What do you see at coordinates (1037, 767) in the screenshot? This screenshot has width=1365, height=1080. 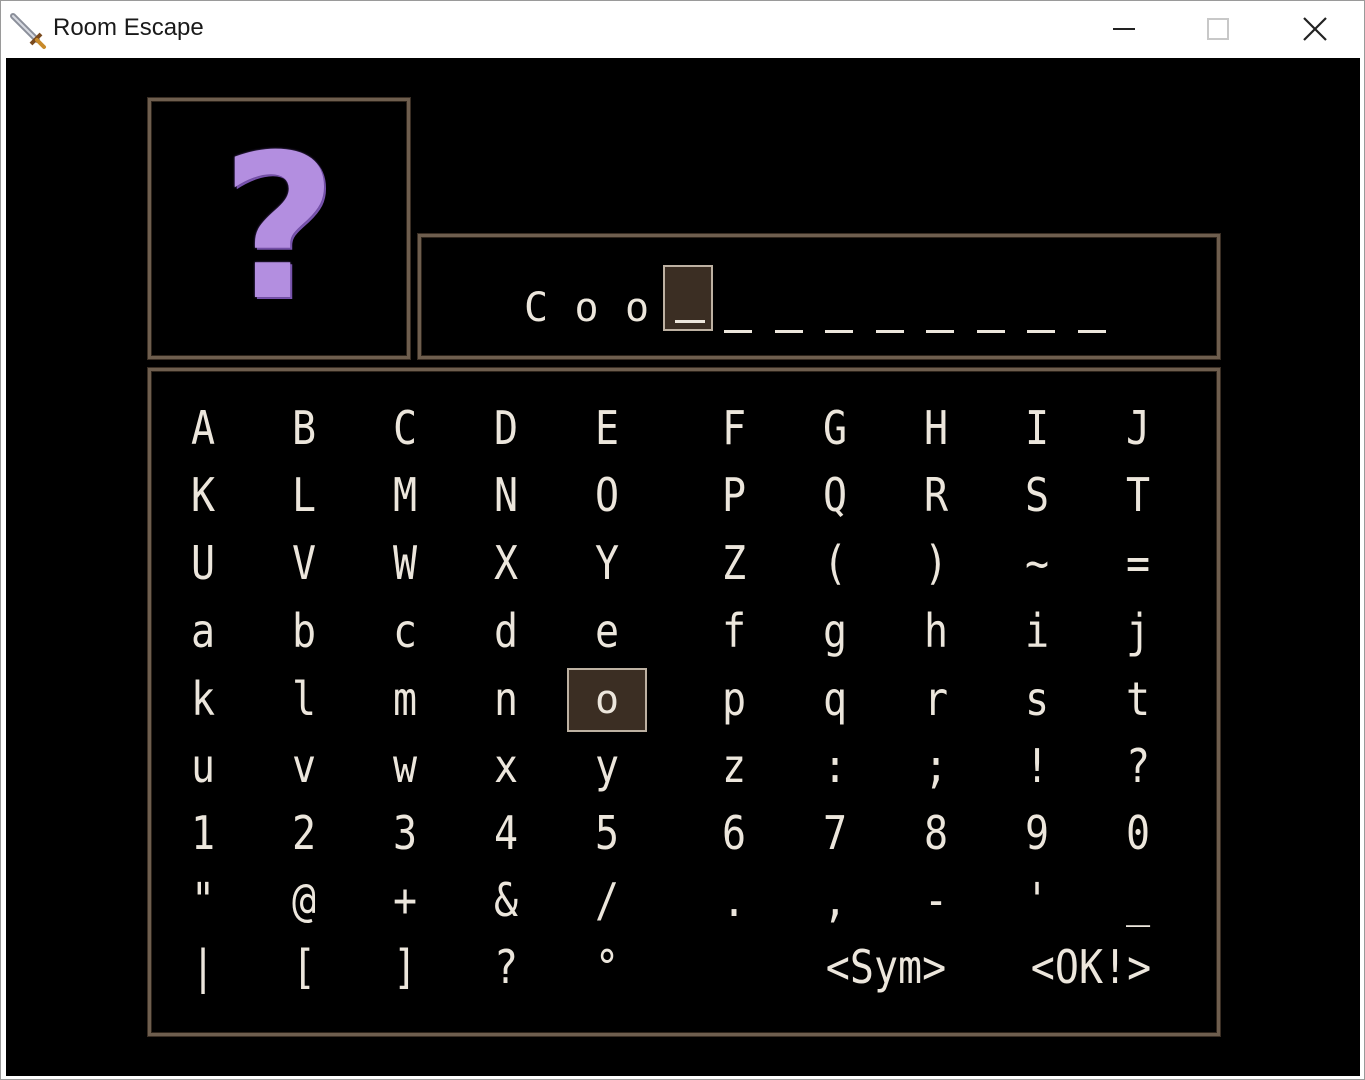 I see `key-5-8: !` at bounding box center [1037, 767].